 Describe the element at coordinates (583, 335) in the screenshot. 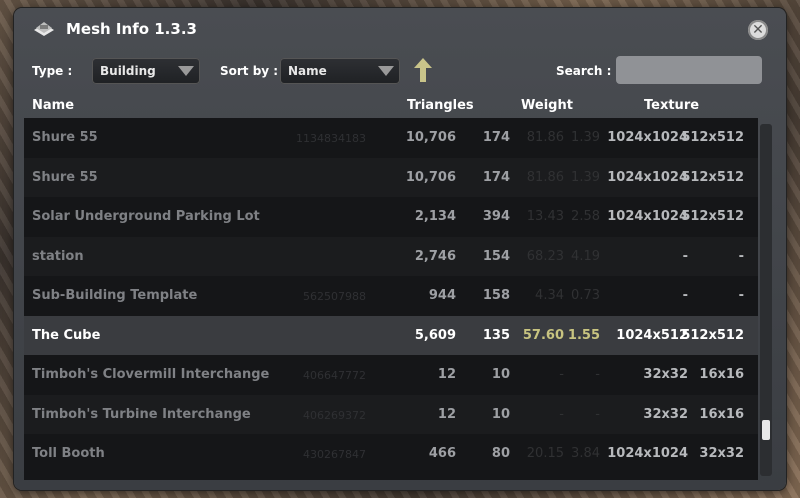

I see `lod-weight-value: 1.55` at that location.